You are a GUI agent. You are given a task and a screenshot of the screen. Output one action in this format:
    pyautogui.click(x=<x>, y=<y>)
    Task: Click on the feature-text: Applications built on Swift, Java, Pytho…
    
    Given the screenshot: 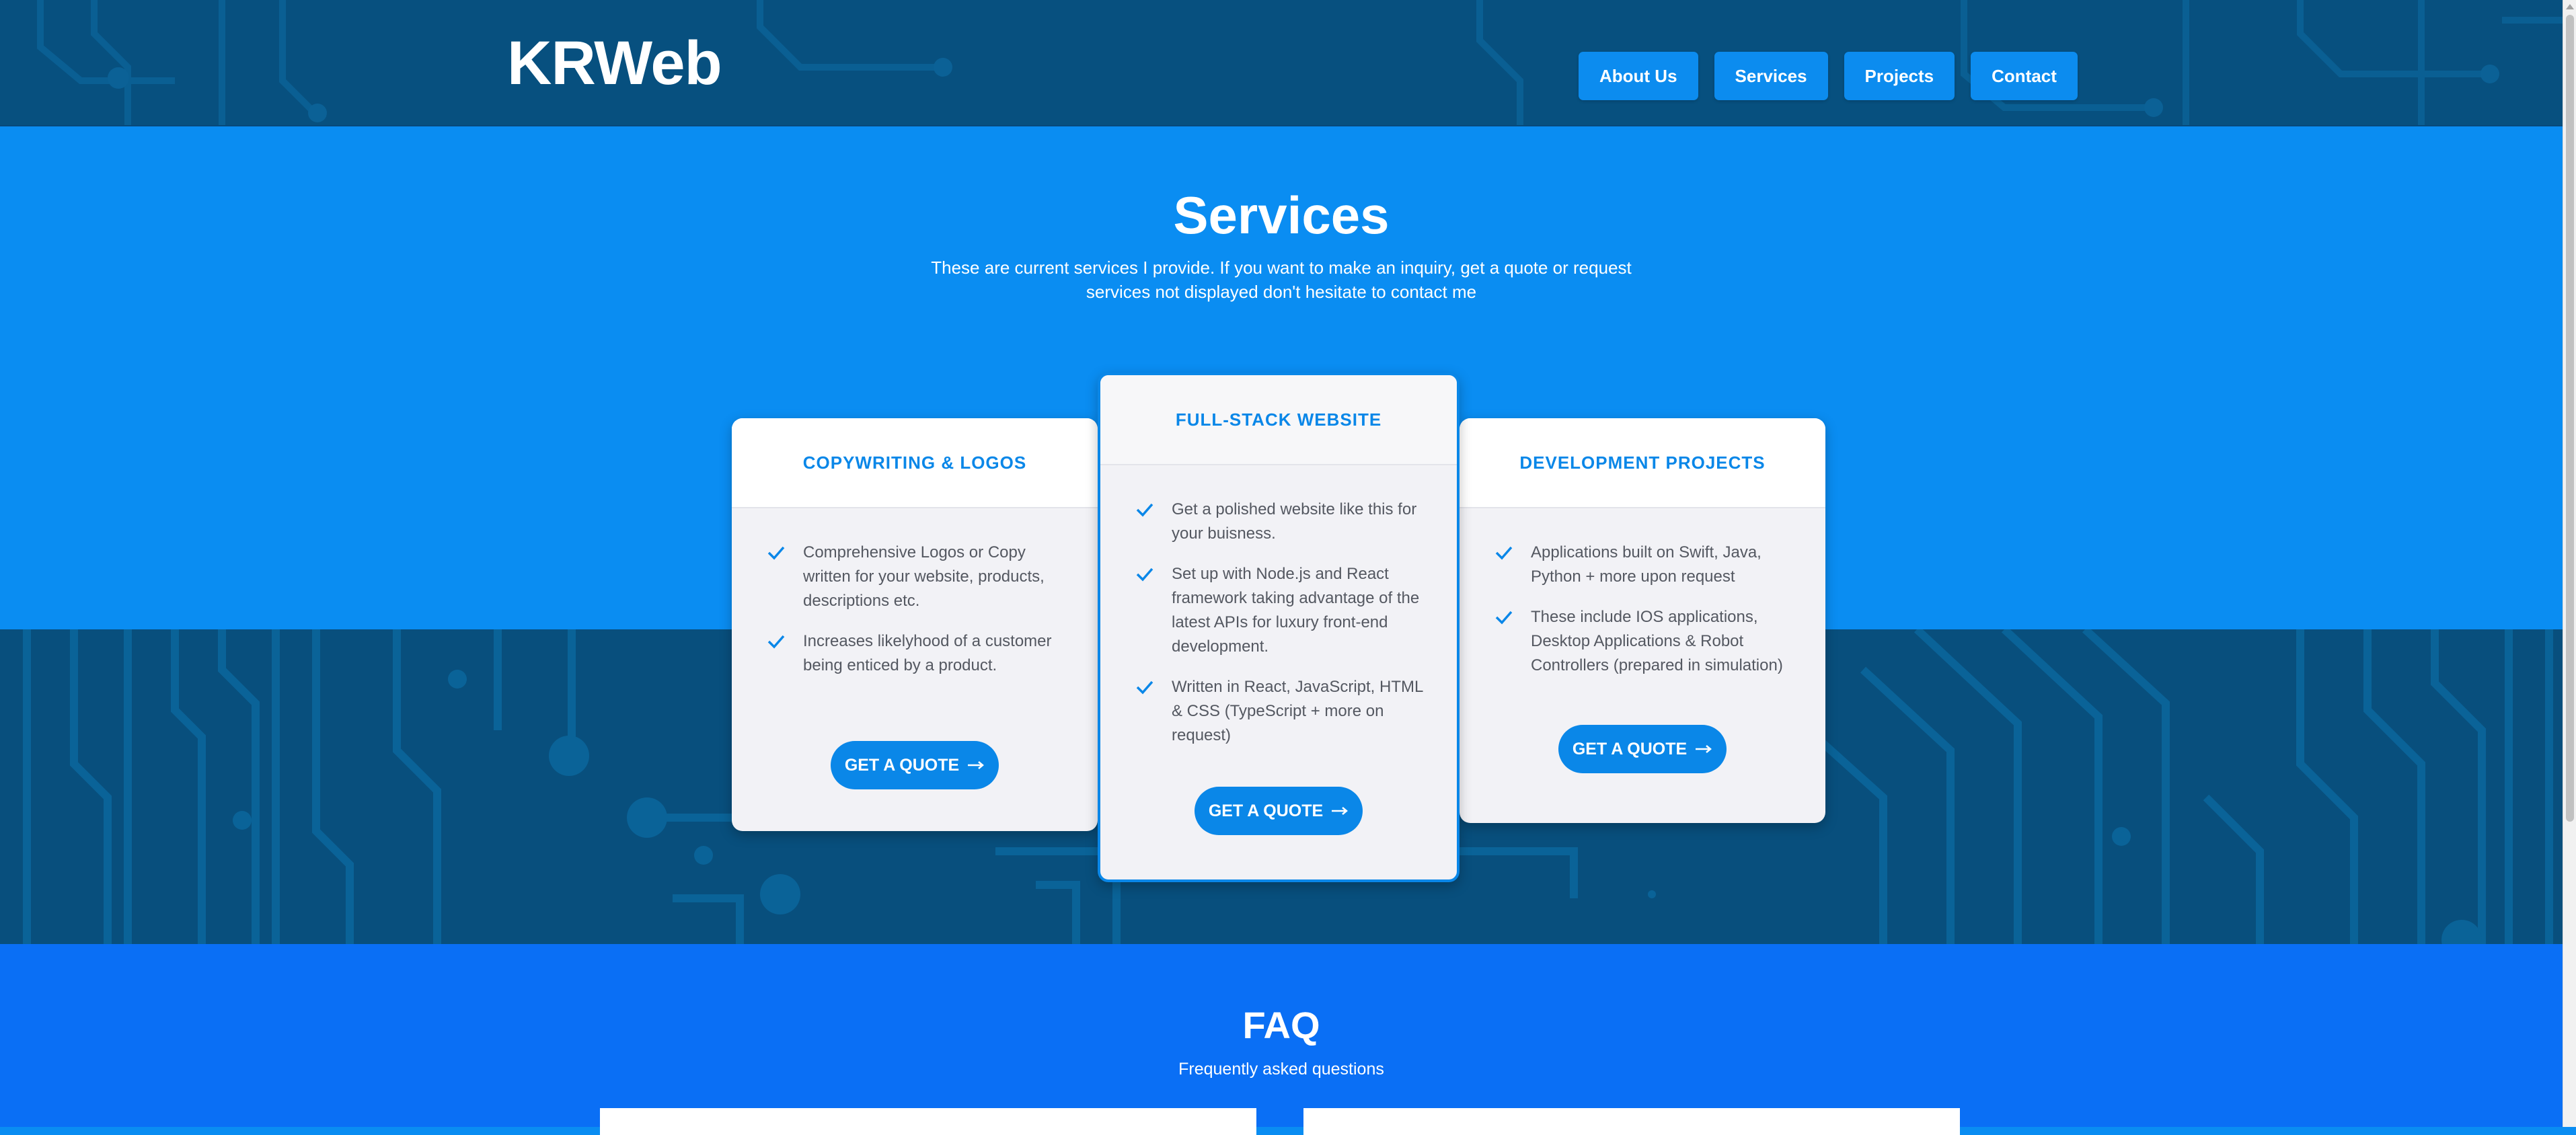 What is the action you would take?
    pyautogui.click(x=1646, y=565)
    